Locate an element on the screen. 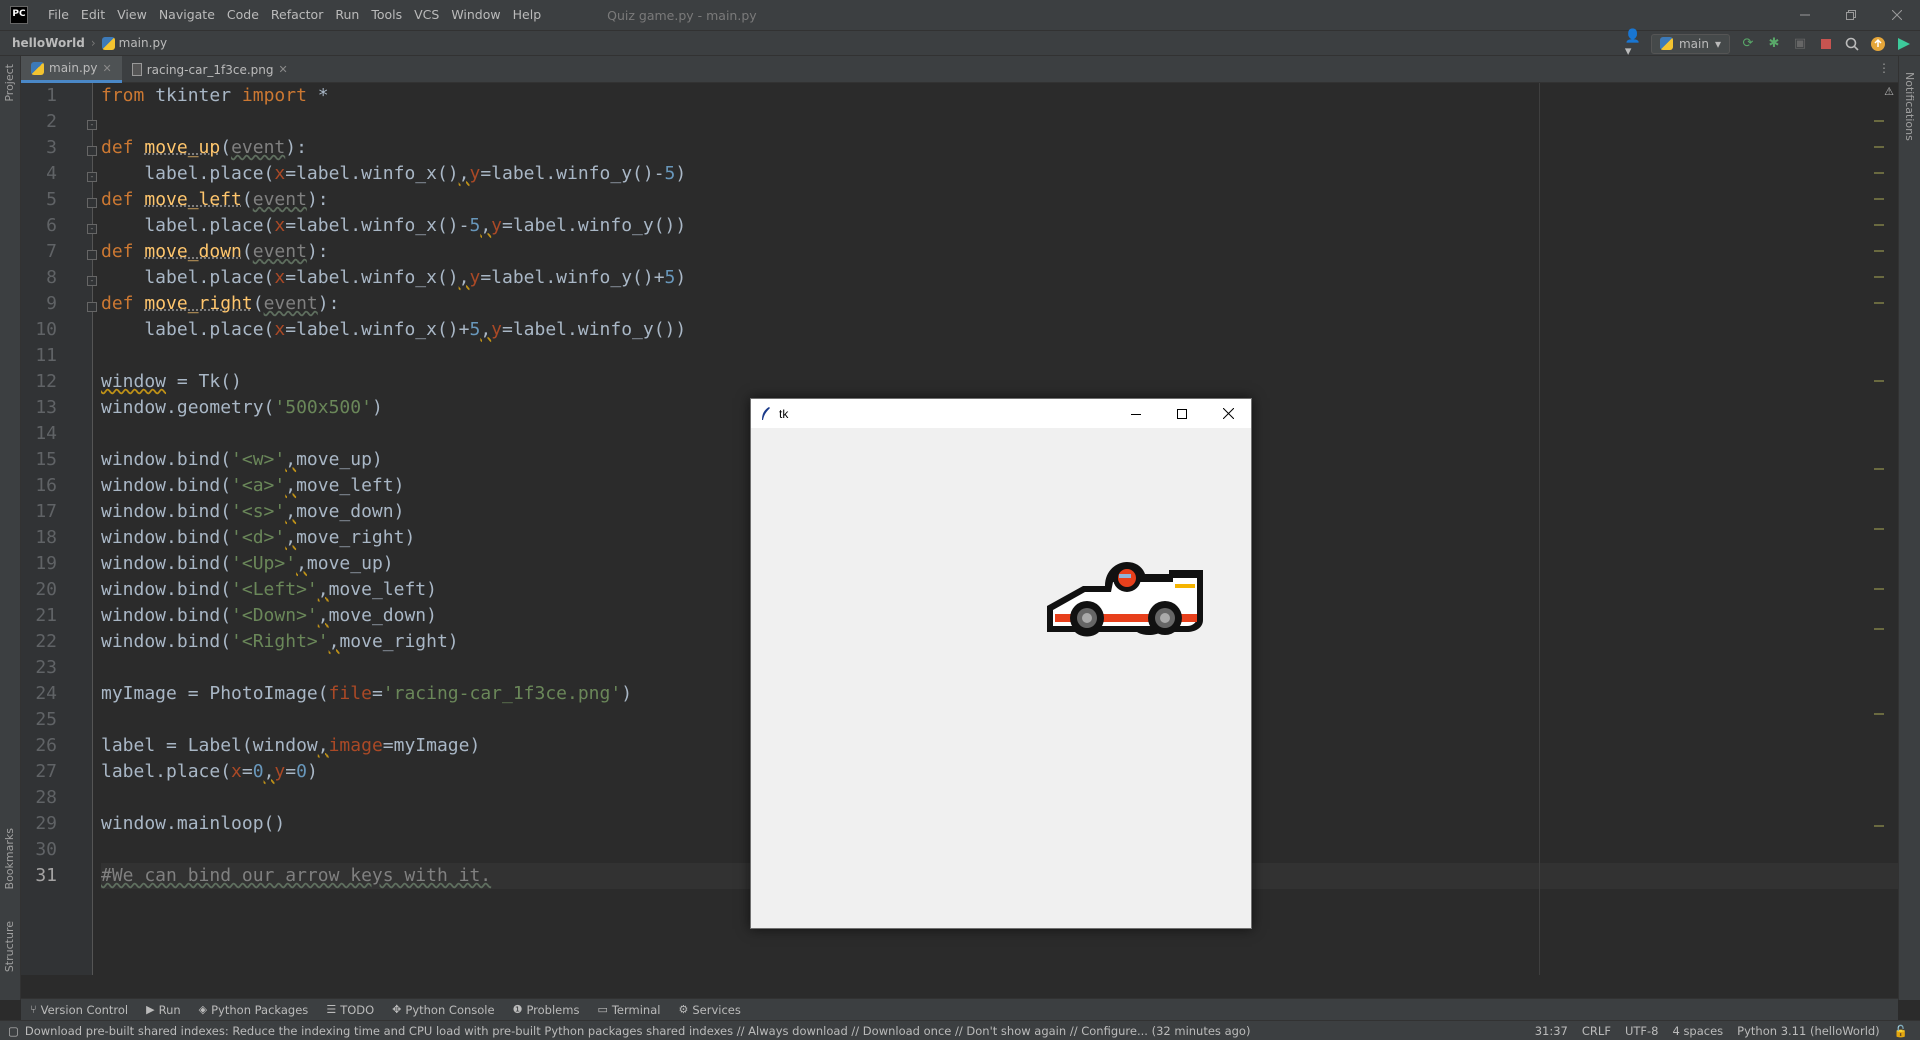 Image resolution: width=1920 pixels, height=1040 pixels. run-configuration-select: main ▾ is located at coordinates (1690, 44).